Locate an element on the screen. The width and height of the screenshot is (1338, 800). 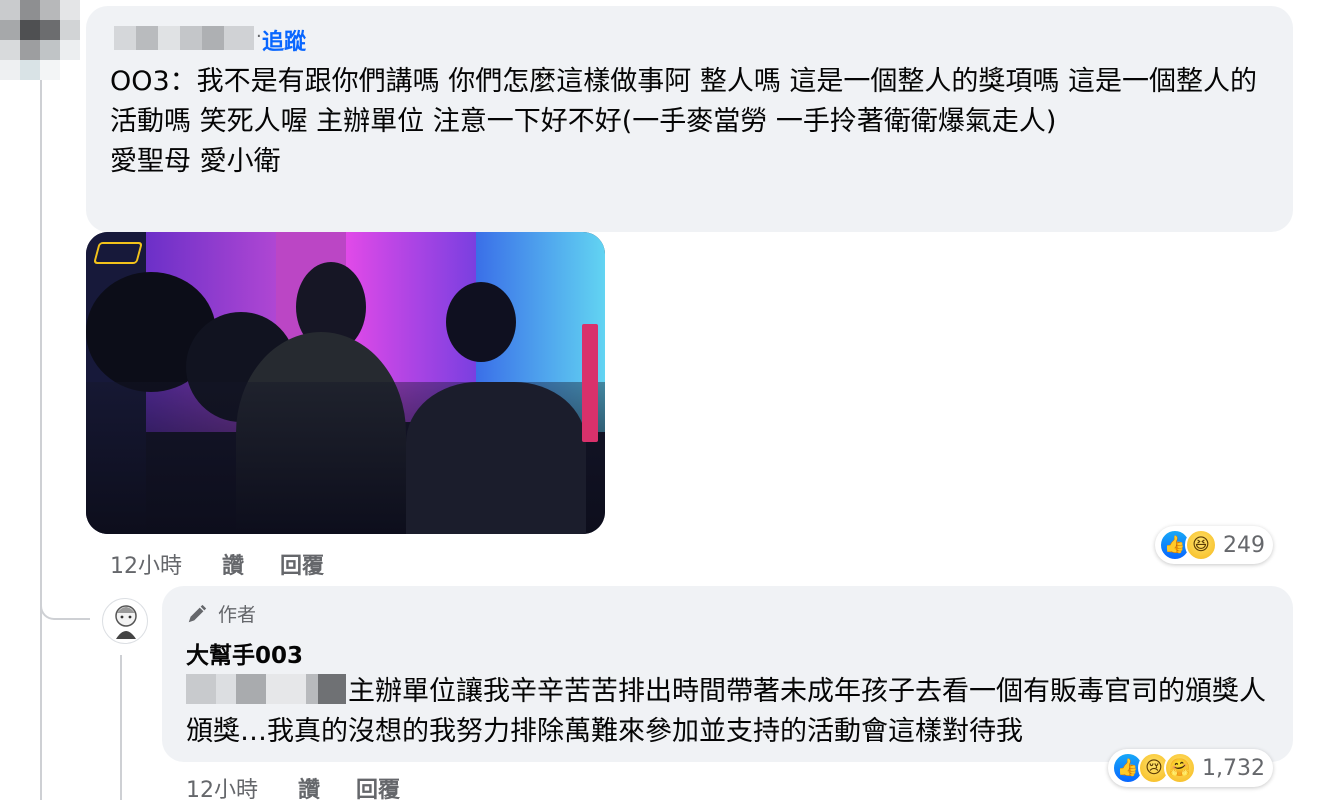
comment-reactions: 👍 😆 249 is located at coordinates (1214, 545).